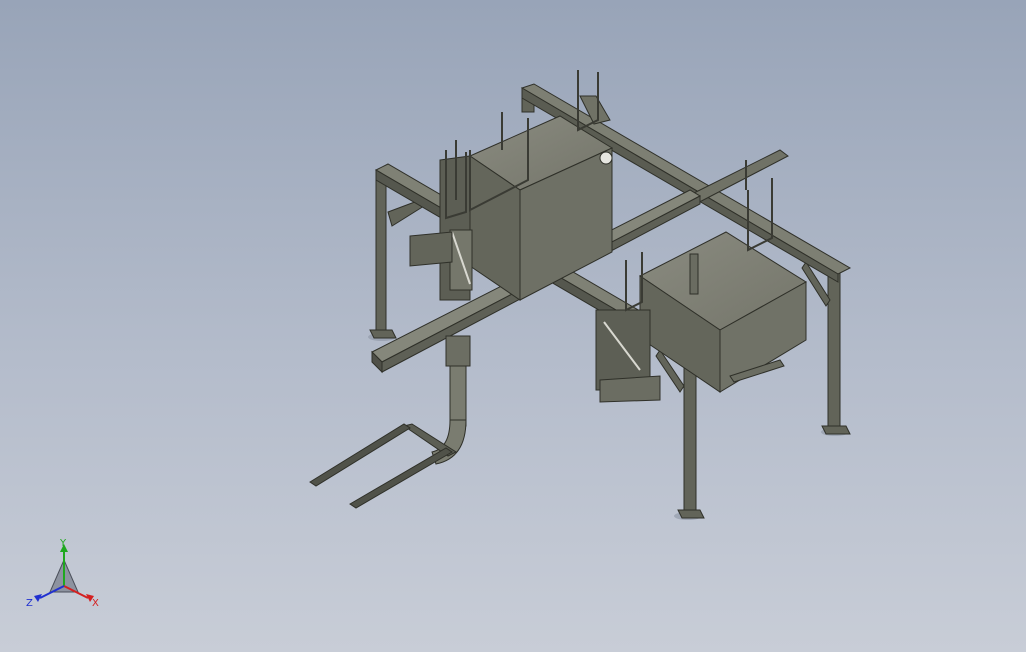  What do you see at coordinates (458, 396) in the screenshot?
I see `pipe-vertical` at bounding box center [458, 396].